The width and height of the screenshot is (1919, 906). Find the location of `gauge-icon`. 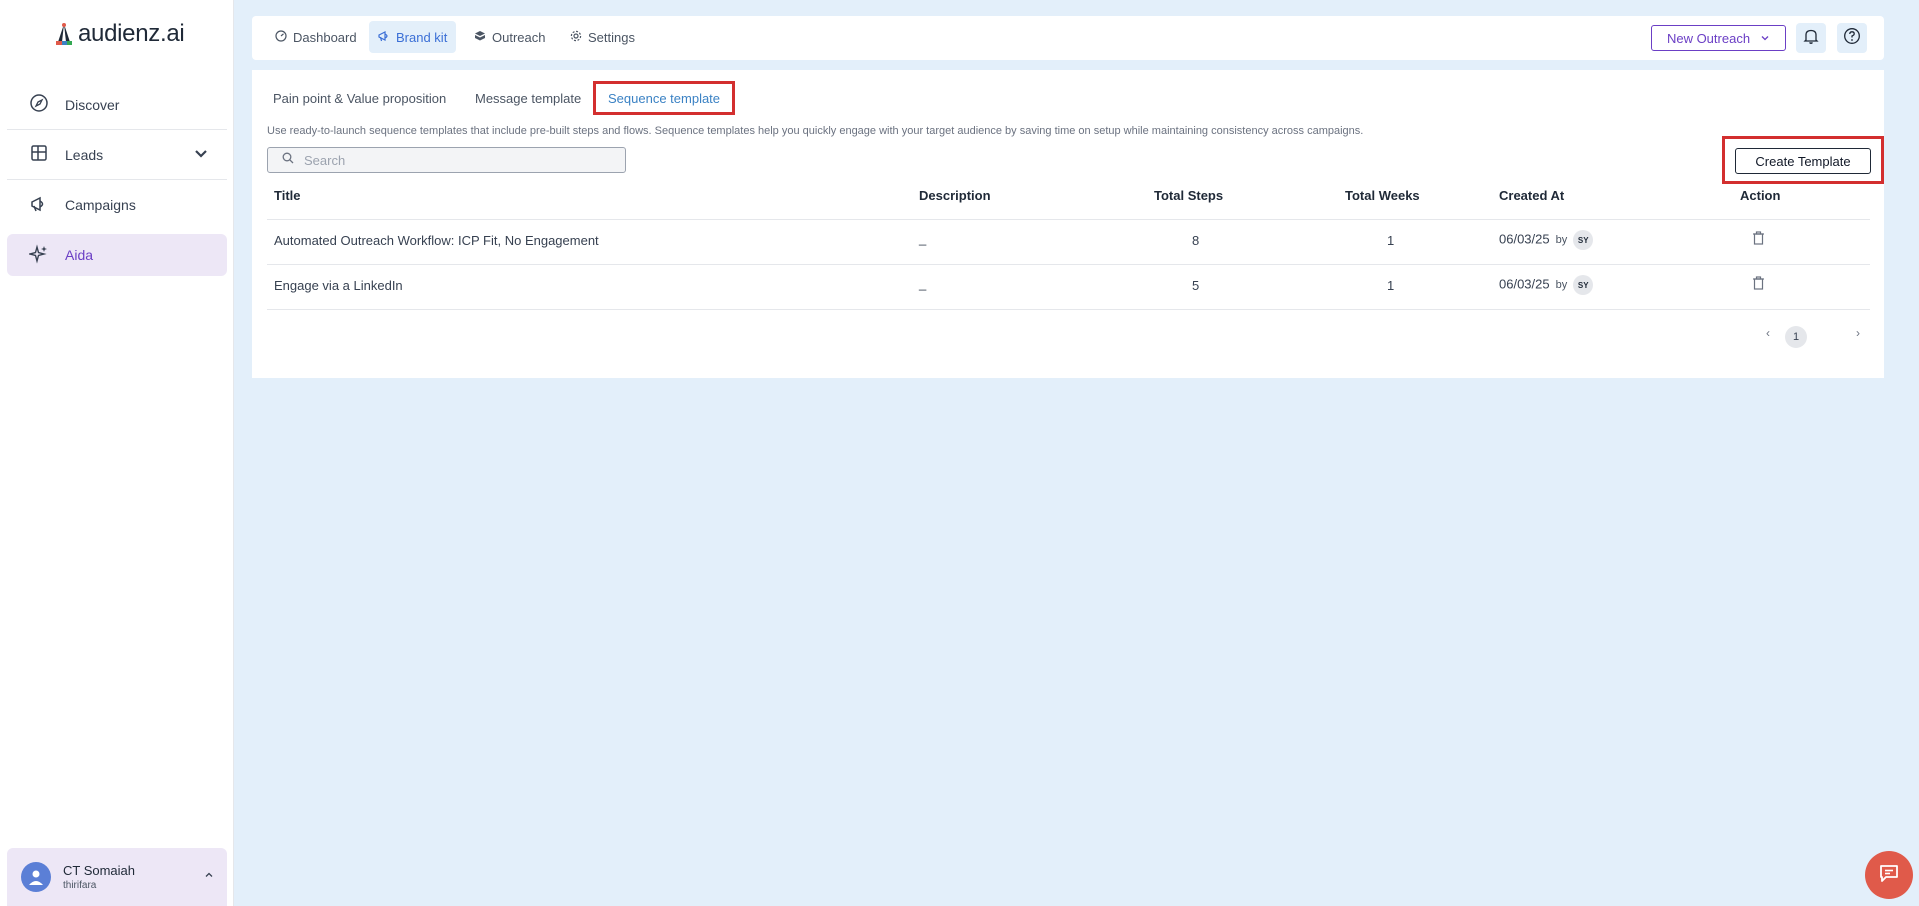

gauge-icon is located at coordinates (281, 37).